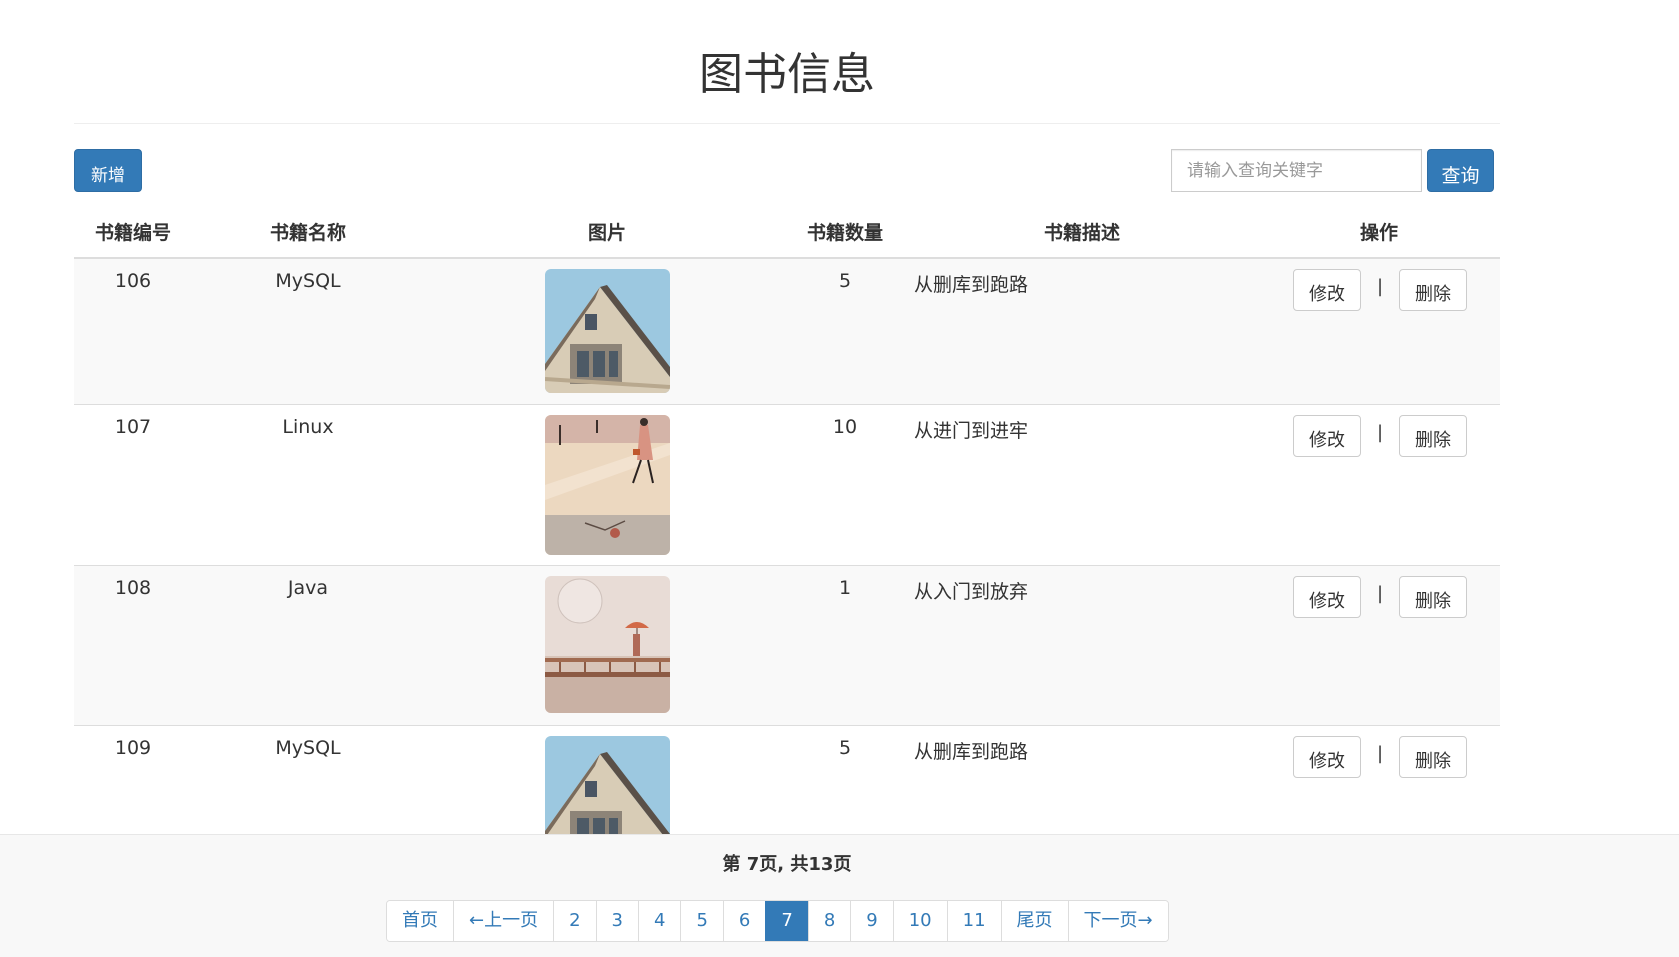 The width and height of the screenshot is (1679, 957). Describe the element at coordinates (1117, 921) in the screenshot. I see `next-page-link: 下一页→` at that location.